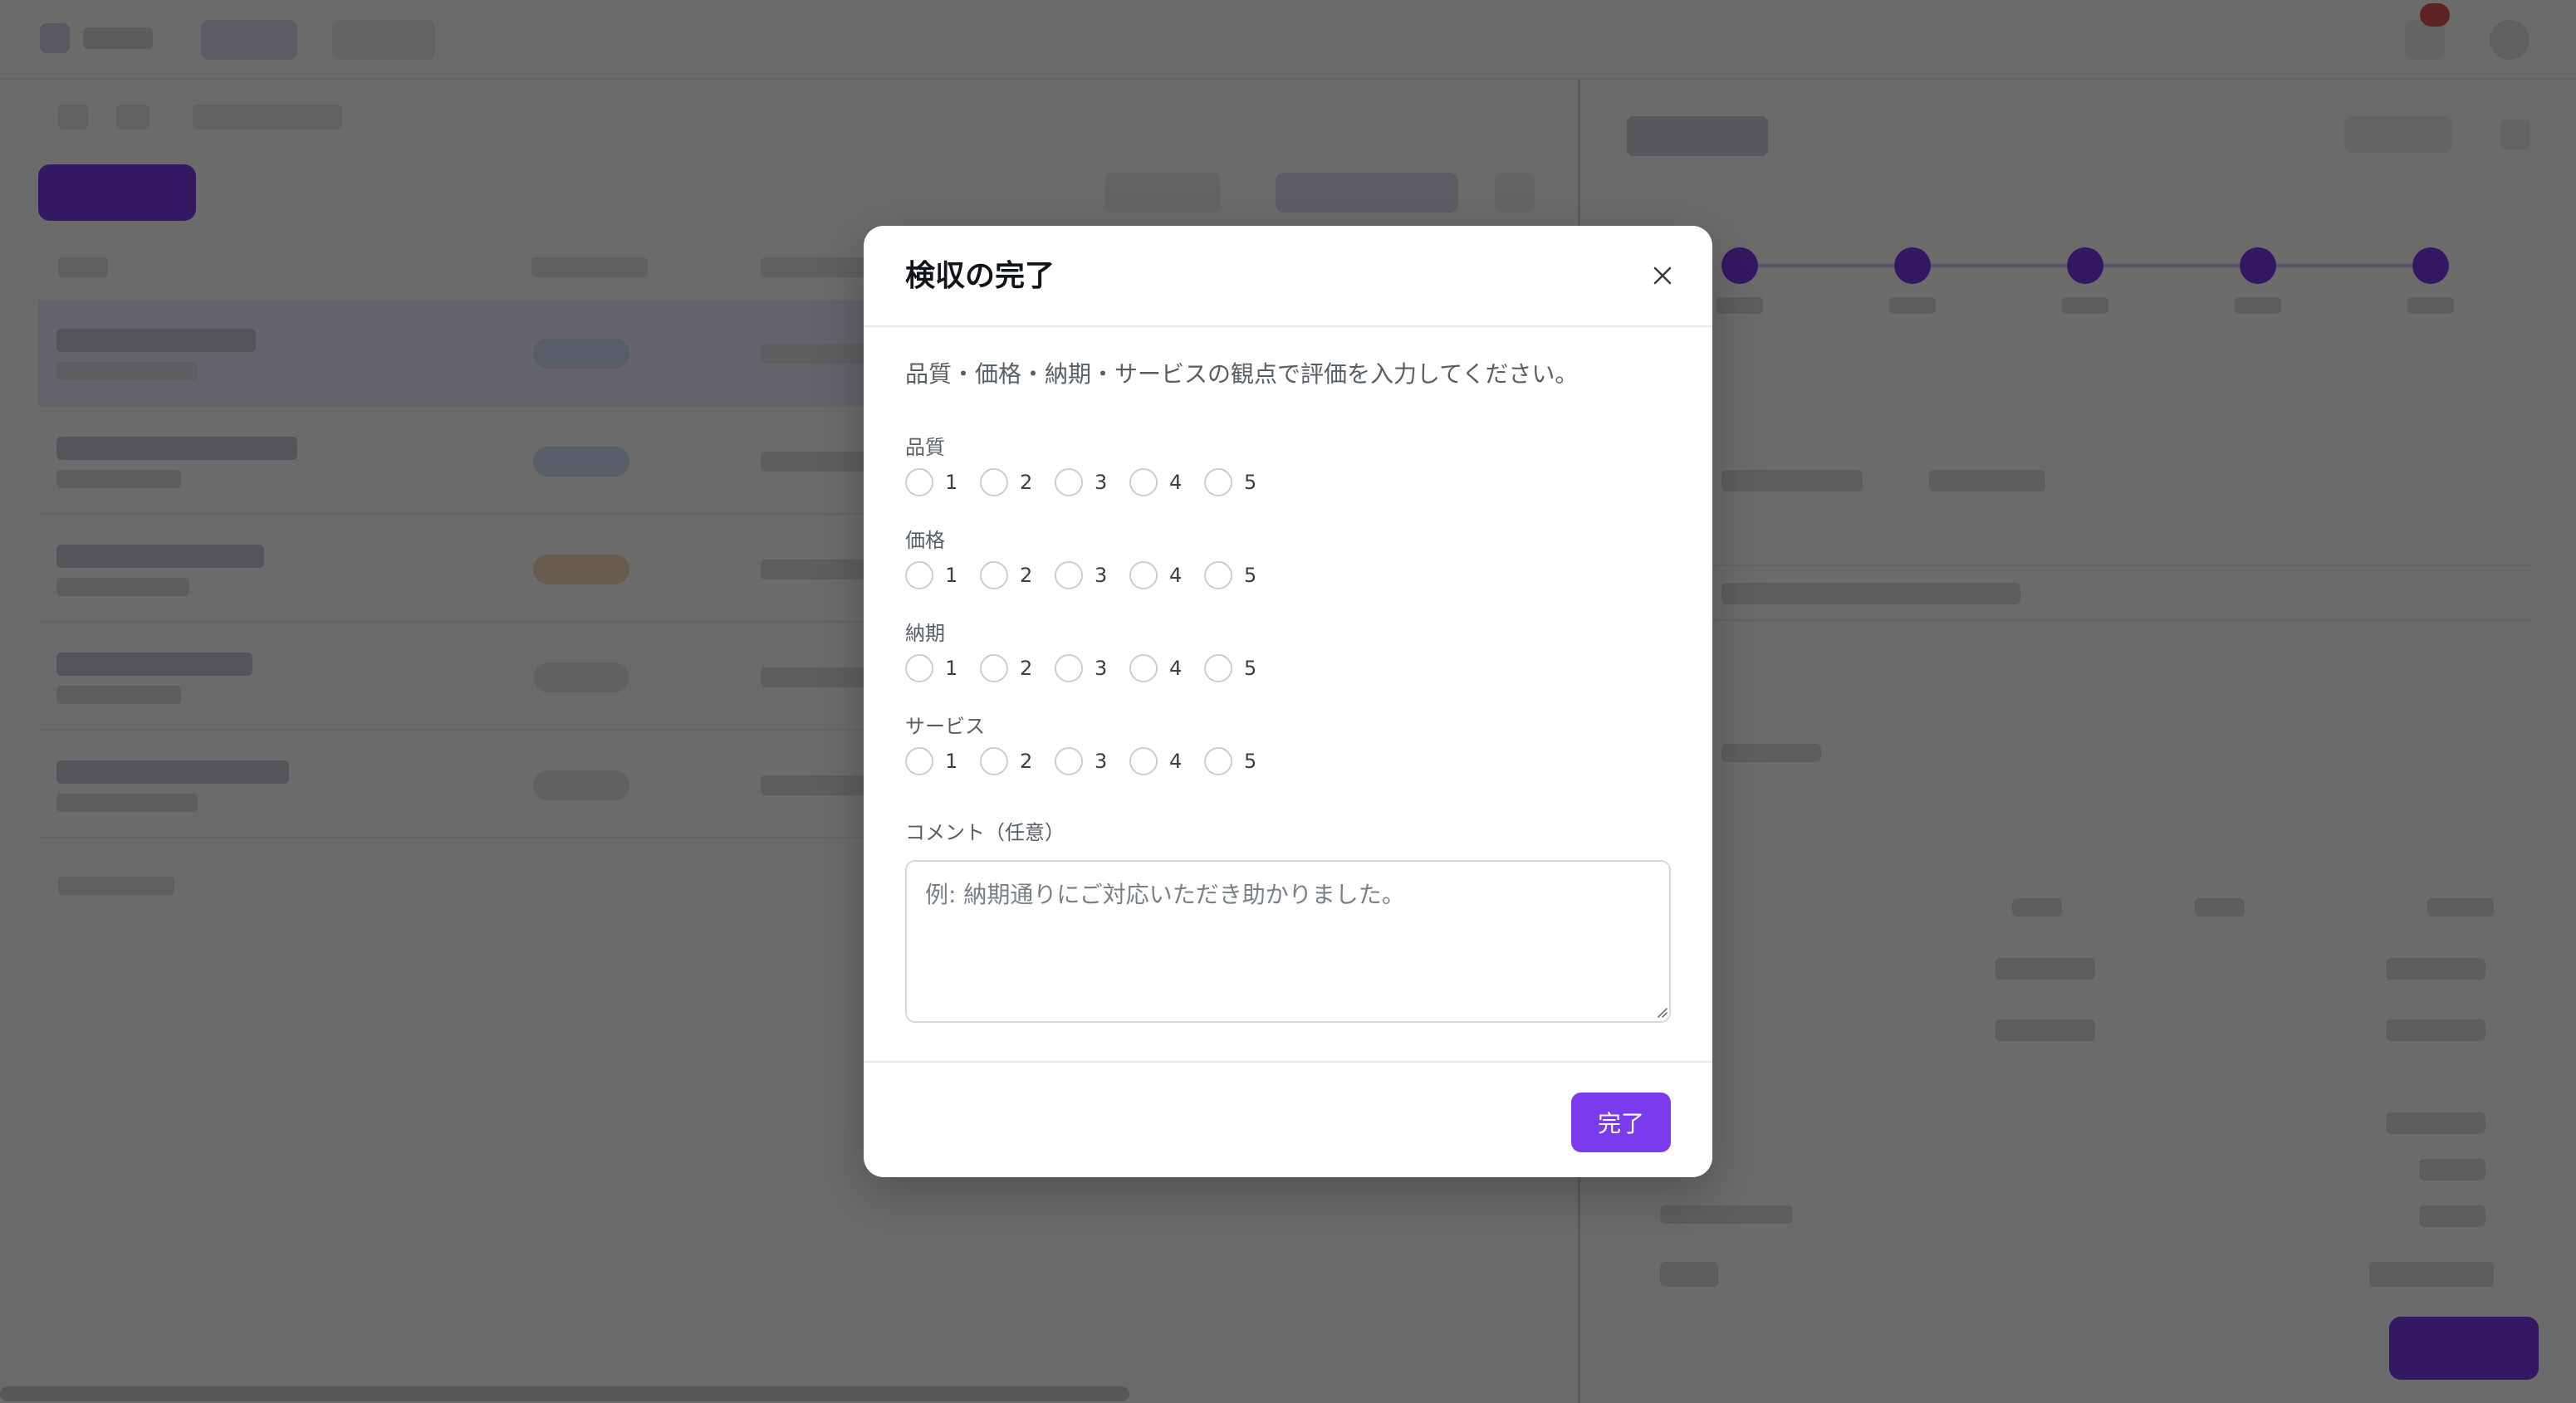 The height and width of the screenshot is (1403, 2576). What do you see at coordinates (980, 276) in the screenshot?
I see `modal-title: 検収の完了` at bounding box center [980, 276].